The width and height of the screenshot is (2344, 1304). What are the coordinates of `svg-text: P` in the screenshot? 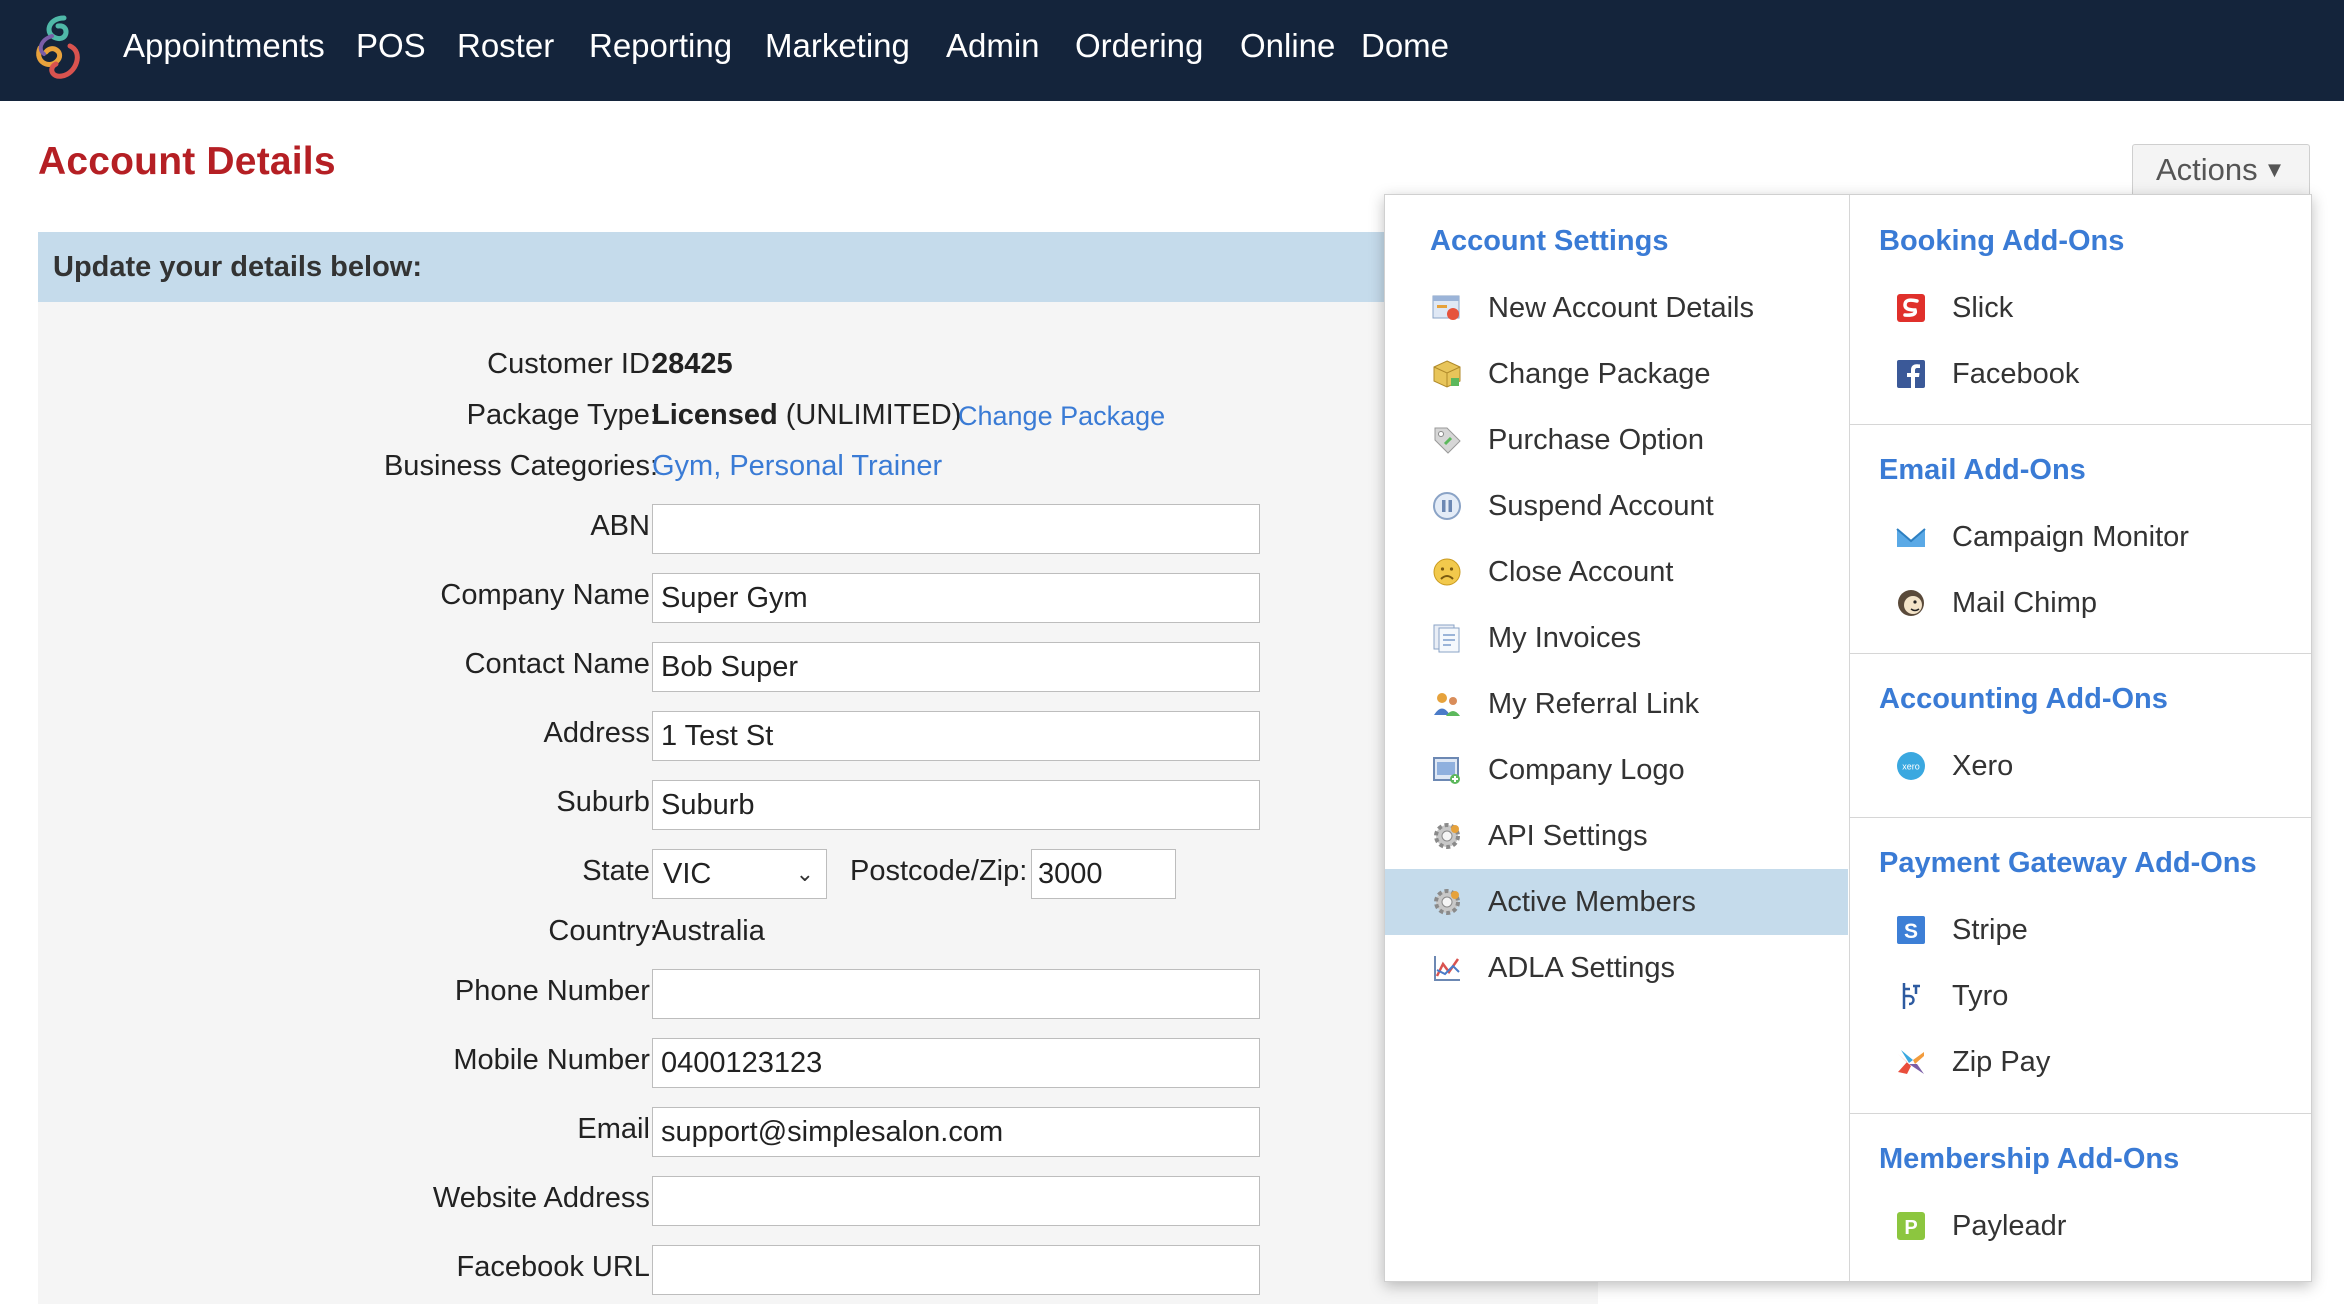 It's located at (1910, 1228).